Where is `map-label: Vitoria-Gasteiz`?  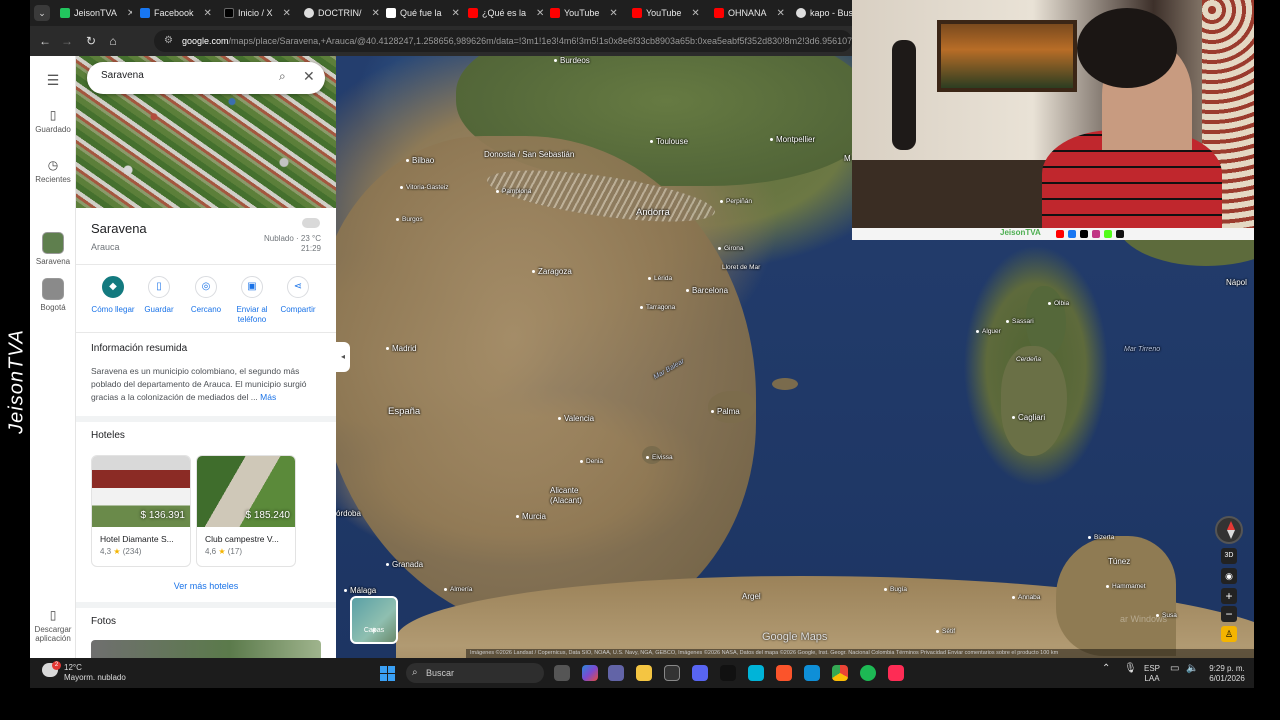
map-label: Vitoria-Gasteiz is located at coordinates (424, 187).